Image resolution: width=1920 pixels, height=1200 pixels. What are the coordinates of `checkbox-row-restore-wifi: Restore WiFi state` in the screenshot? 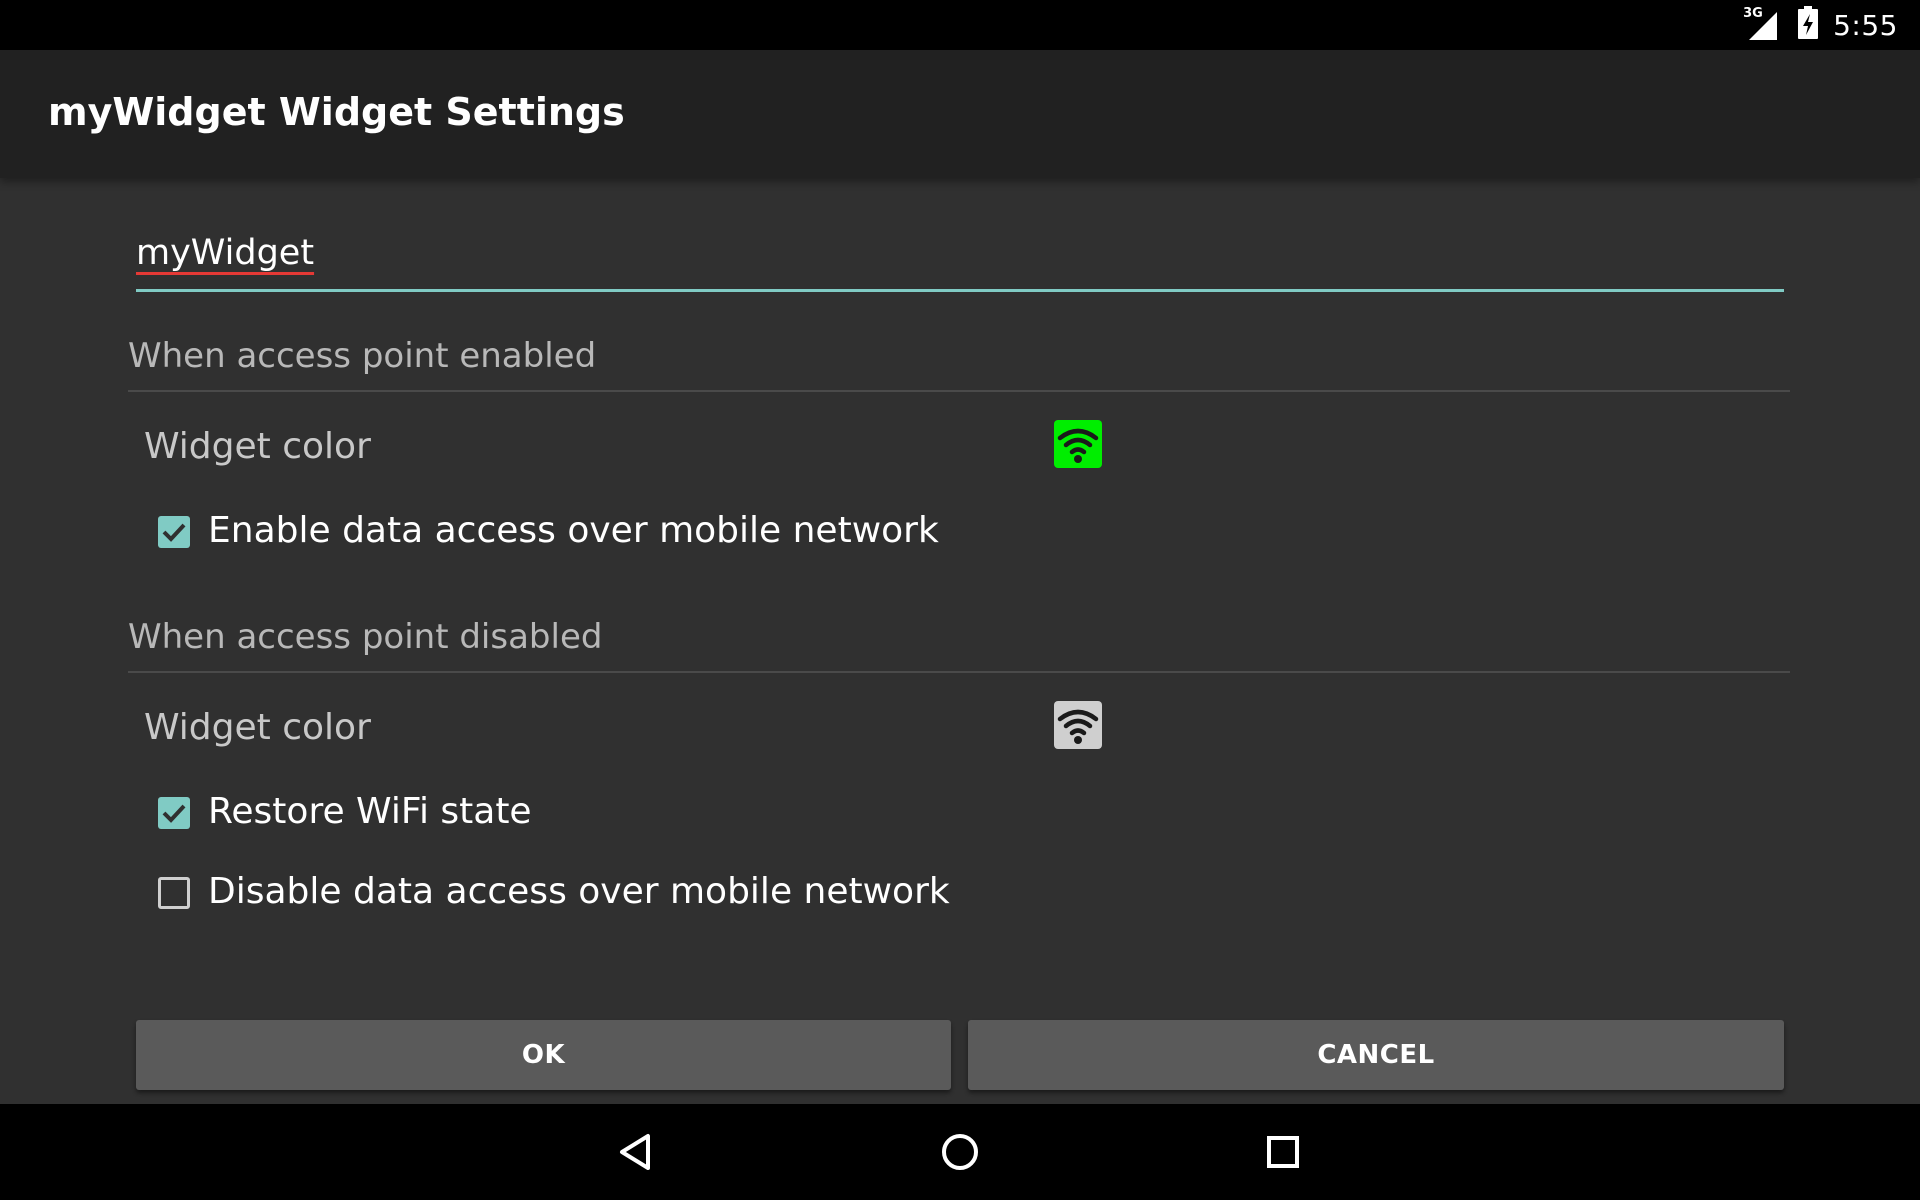 It's located at (756, 815).